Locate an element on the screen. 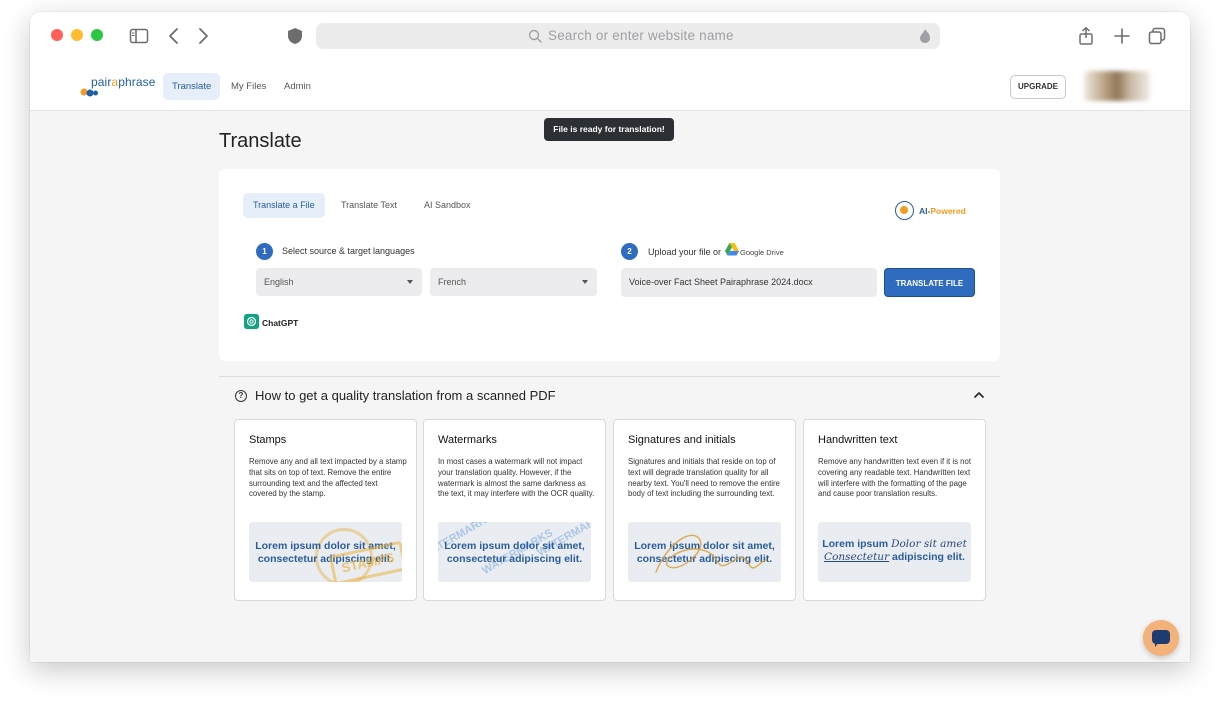  privacy-shield-icon is located at coordinates (295, 36).